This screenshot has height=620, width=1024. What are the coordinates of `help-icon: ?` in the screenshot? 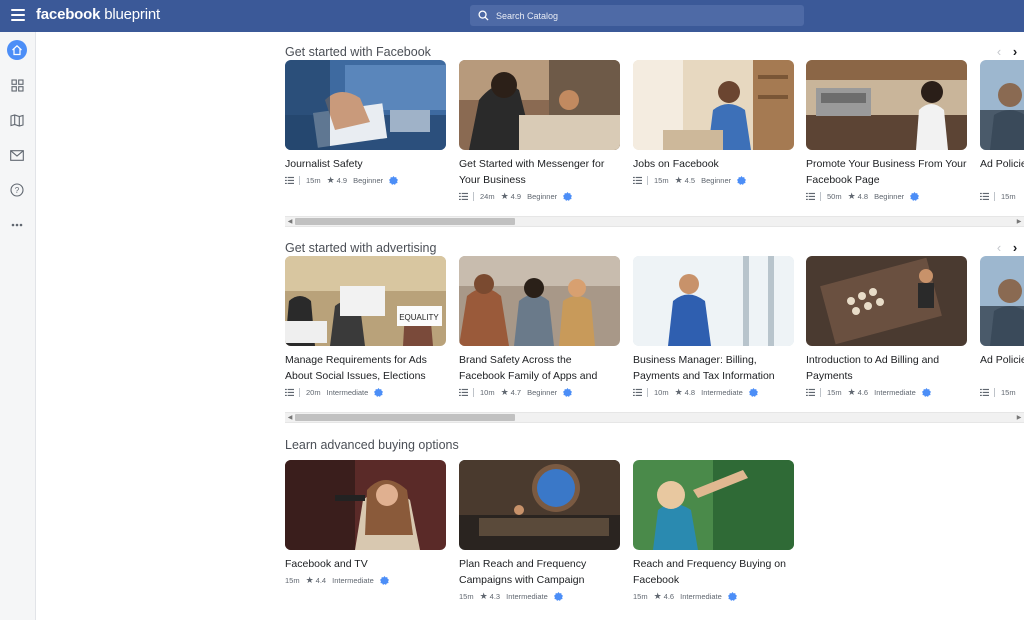 It's located at (17, 190).